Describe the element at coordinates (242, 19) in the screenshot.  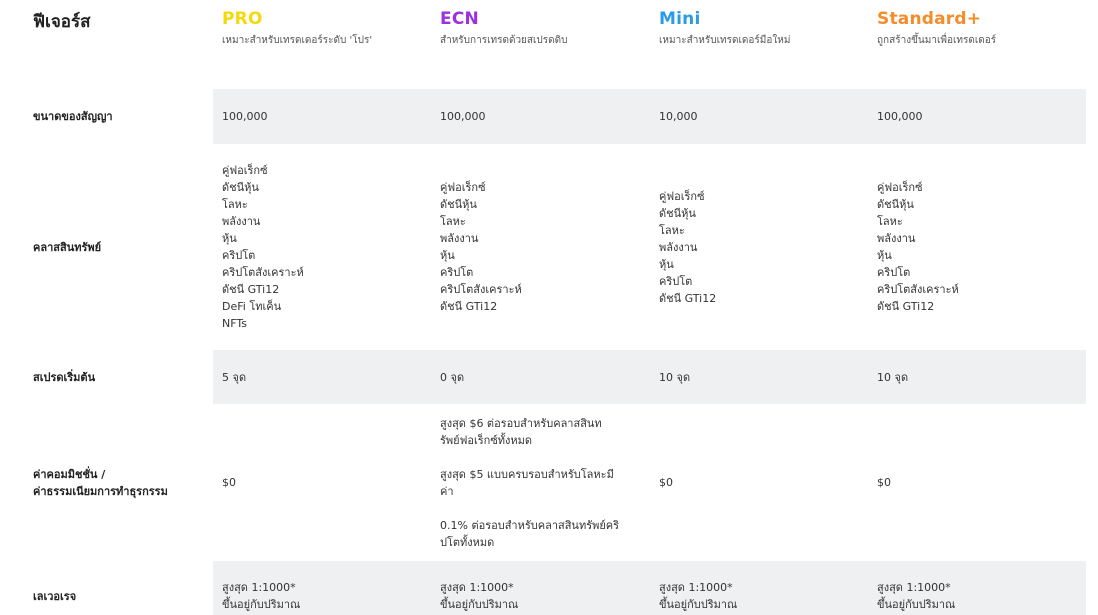
I see `plan-name-pro: PRO` at that location.